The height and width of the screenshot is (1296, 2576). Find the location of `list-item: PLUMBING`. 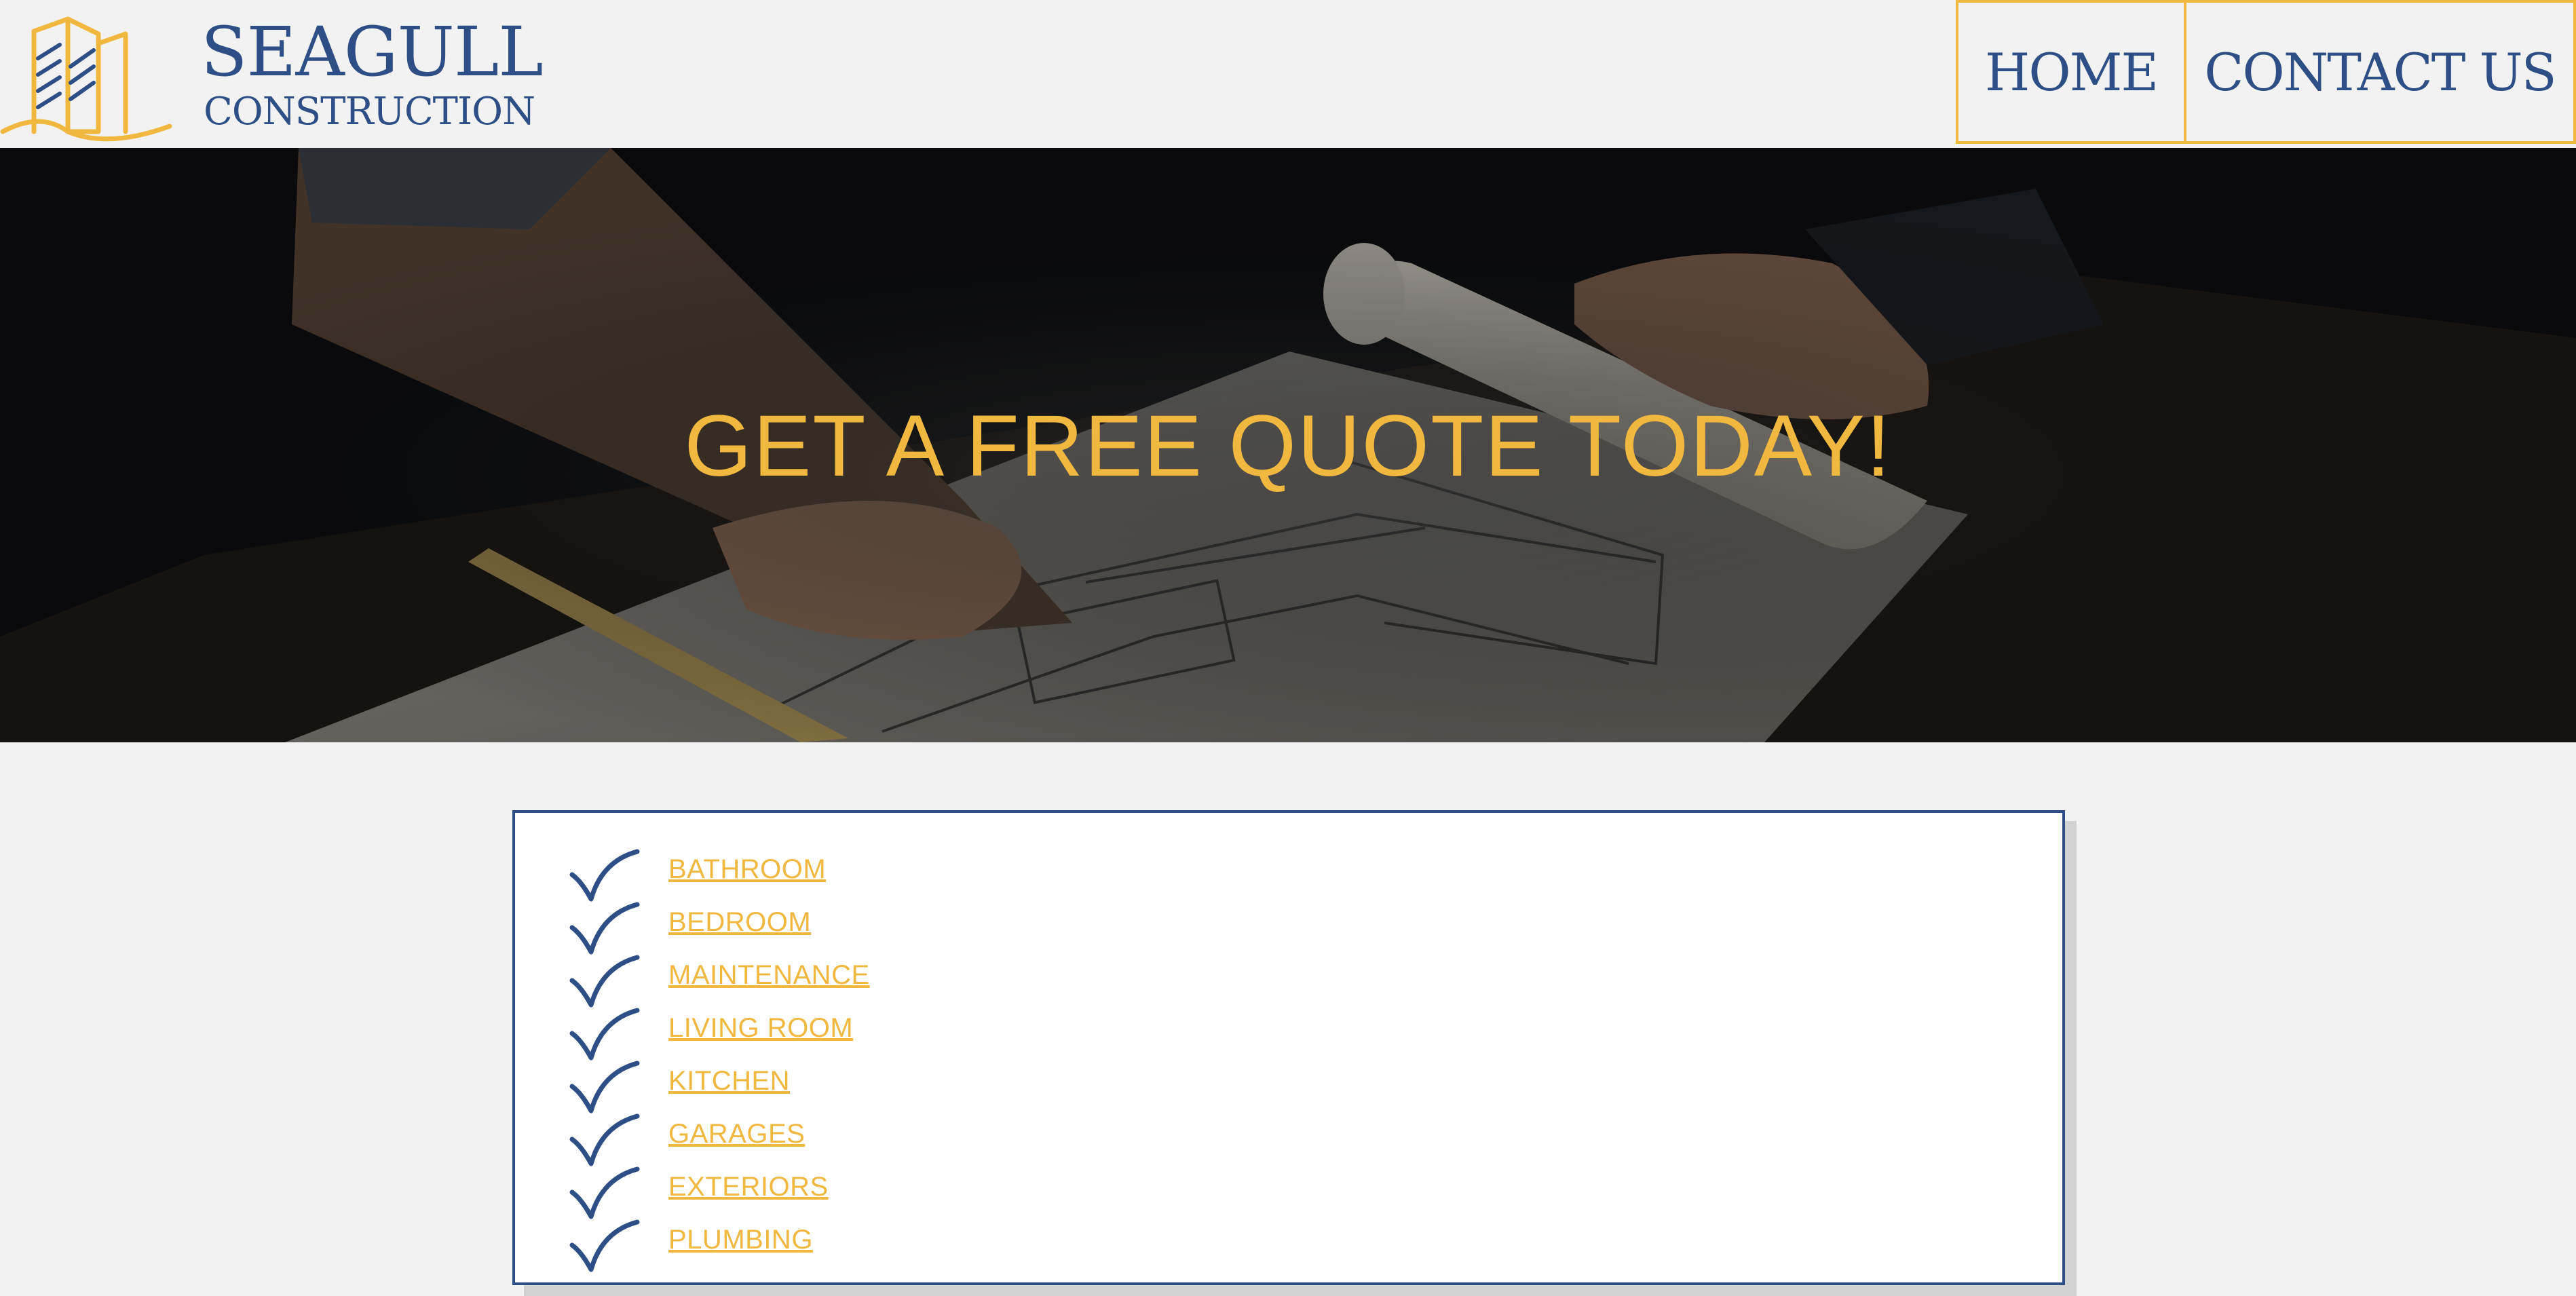

list-item: PLUMBING is located at coordinates (718, 1242).